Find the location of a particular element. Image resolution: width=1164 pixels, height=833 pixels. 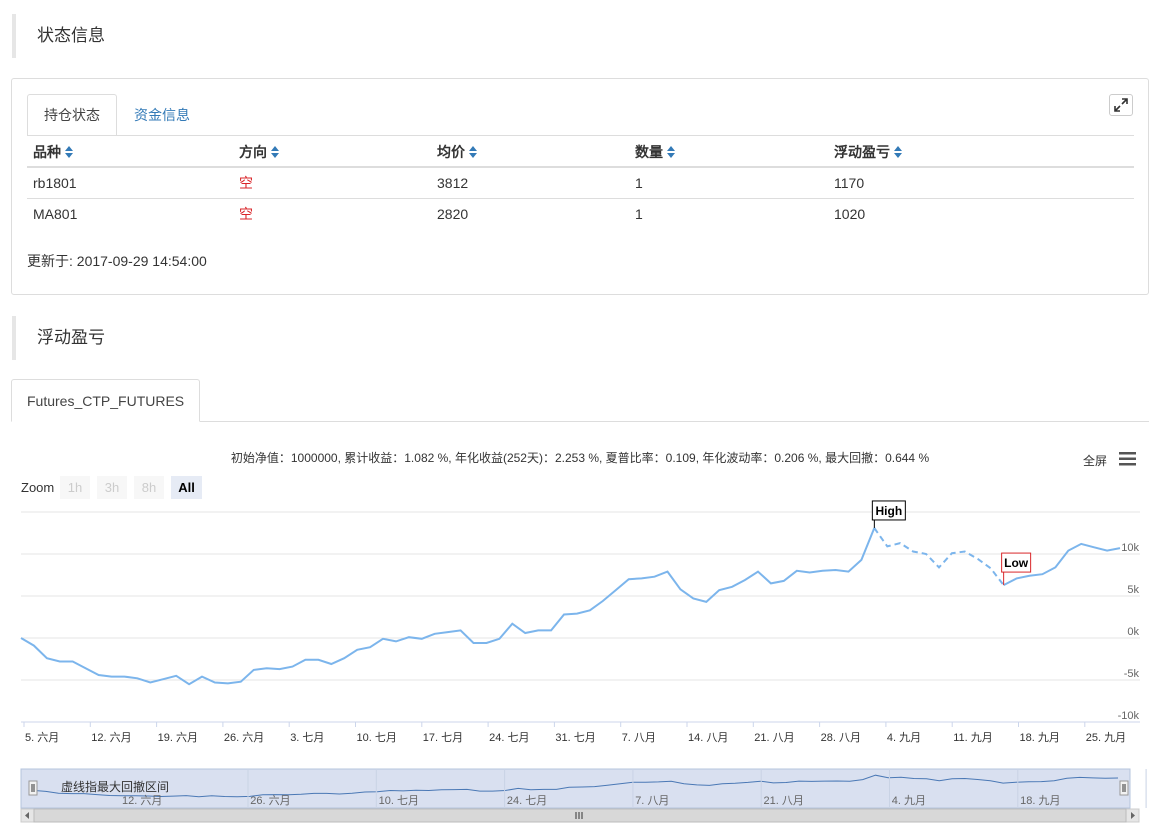

x-tick-label: 3. 七月 is located at coordinates (307, 737).